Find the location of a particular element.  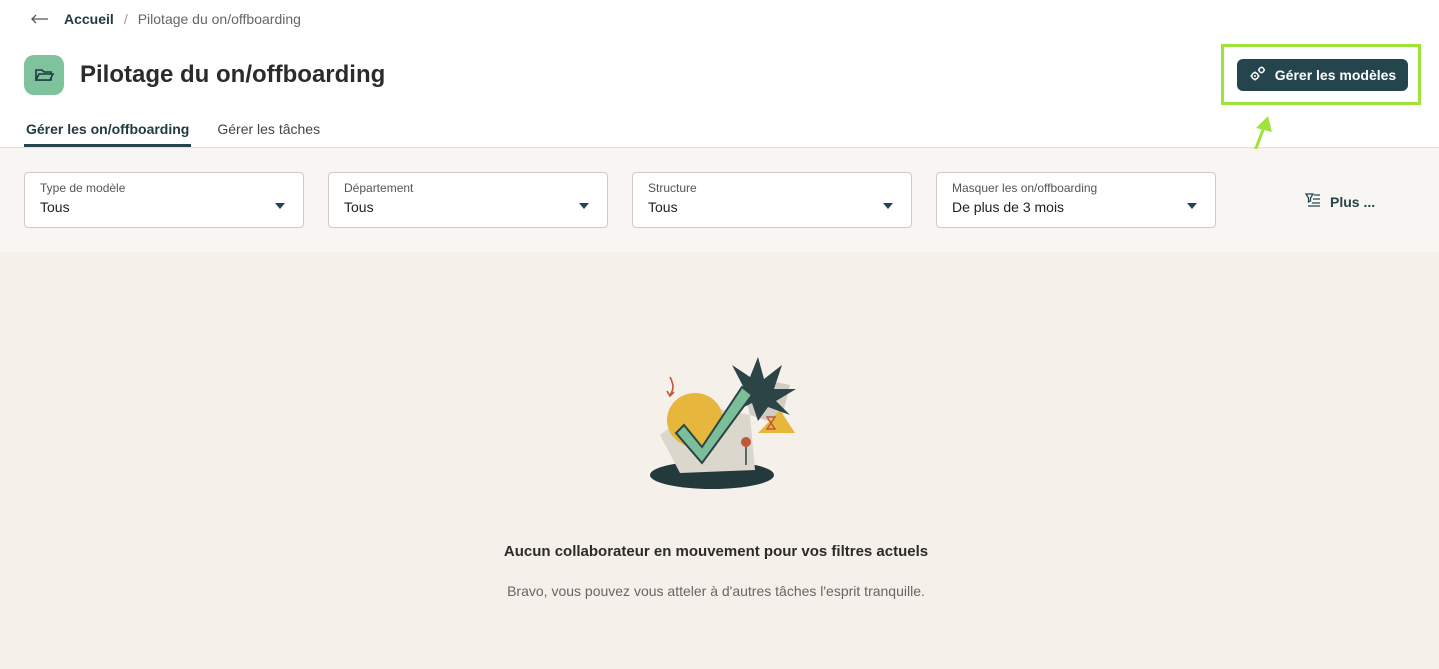

checkmark-plant-illustration is located at coordinates (723, 423).